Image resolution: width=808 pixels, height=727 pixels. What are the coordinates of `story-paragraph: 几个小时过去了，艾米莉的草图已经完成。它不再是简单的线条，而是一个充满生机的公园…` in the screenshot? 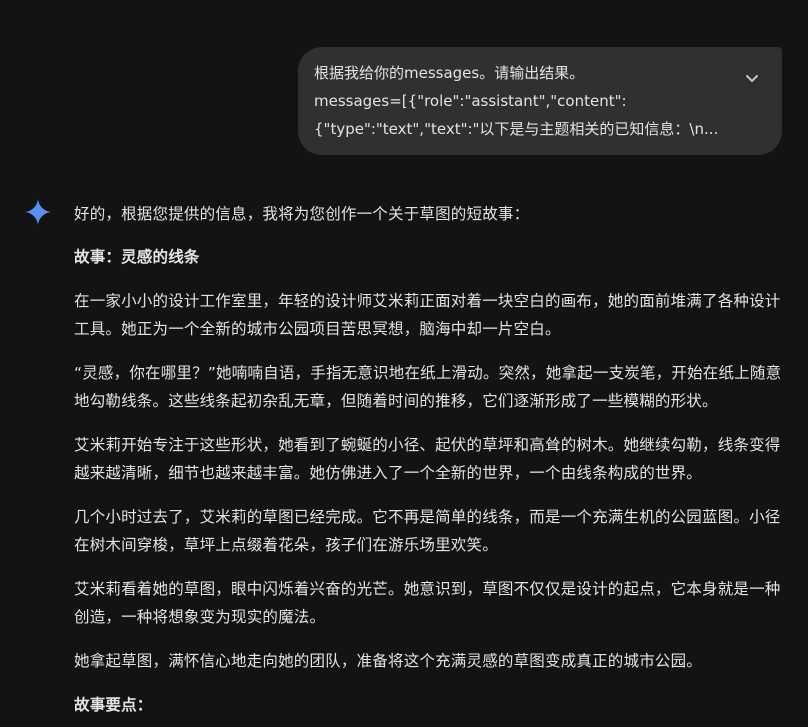 It's located at (427, 531).